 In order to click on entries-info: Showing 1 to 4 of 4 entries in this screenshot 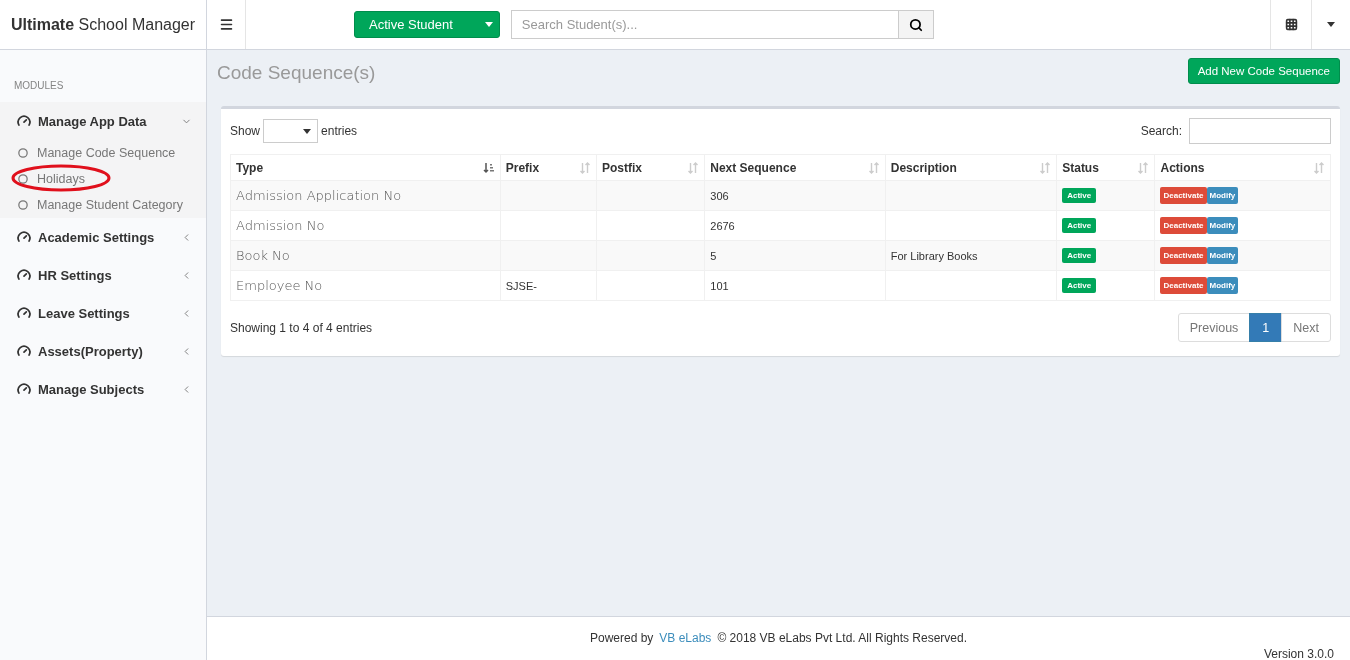, I will do `click(301, 327)`.